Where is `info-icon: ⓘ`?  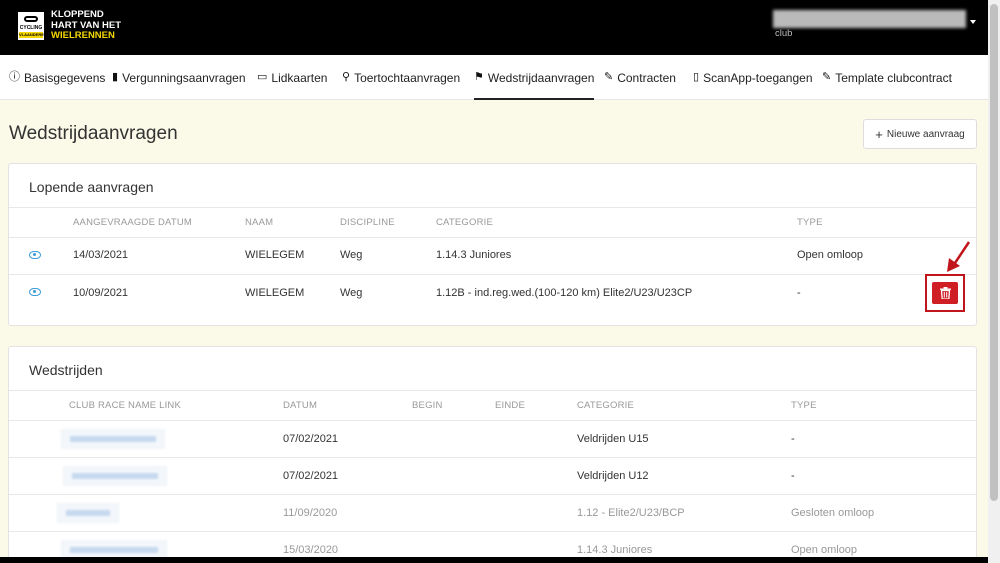 info-icon: ⓘ is located at coordinates (14, 77).